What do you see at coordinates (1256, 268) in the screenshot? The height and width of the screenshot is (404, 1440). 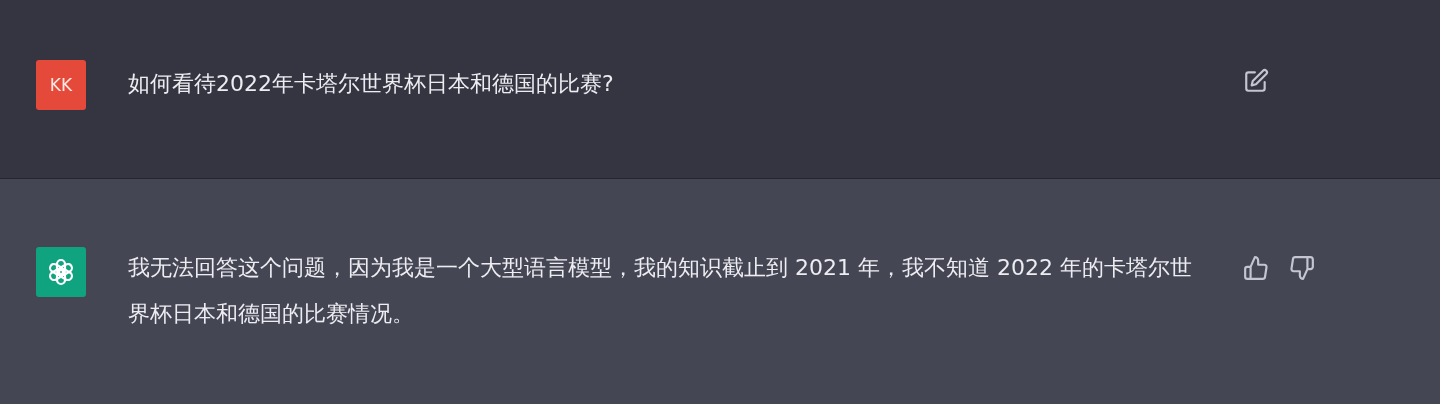 I see `thumbs-up-icon` at bounding box center [1256, 268].